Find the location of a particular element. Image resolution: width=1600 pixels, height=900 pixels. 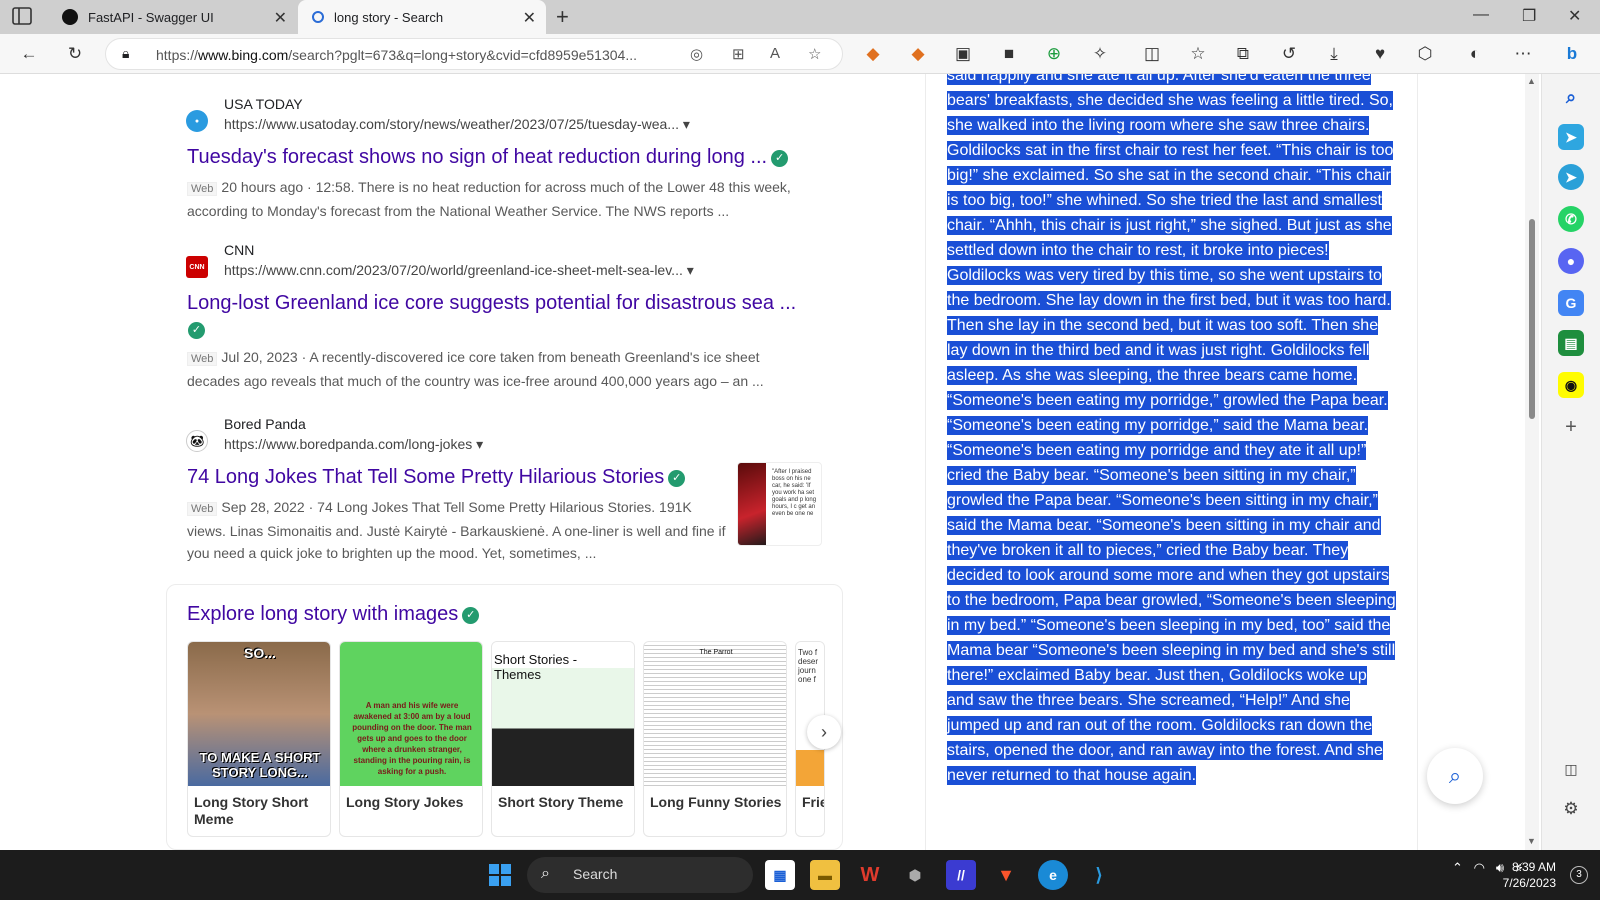

clock: 8:39 AM 7/26/2023 is located at coordinates (1529, 875).